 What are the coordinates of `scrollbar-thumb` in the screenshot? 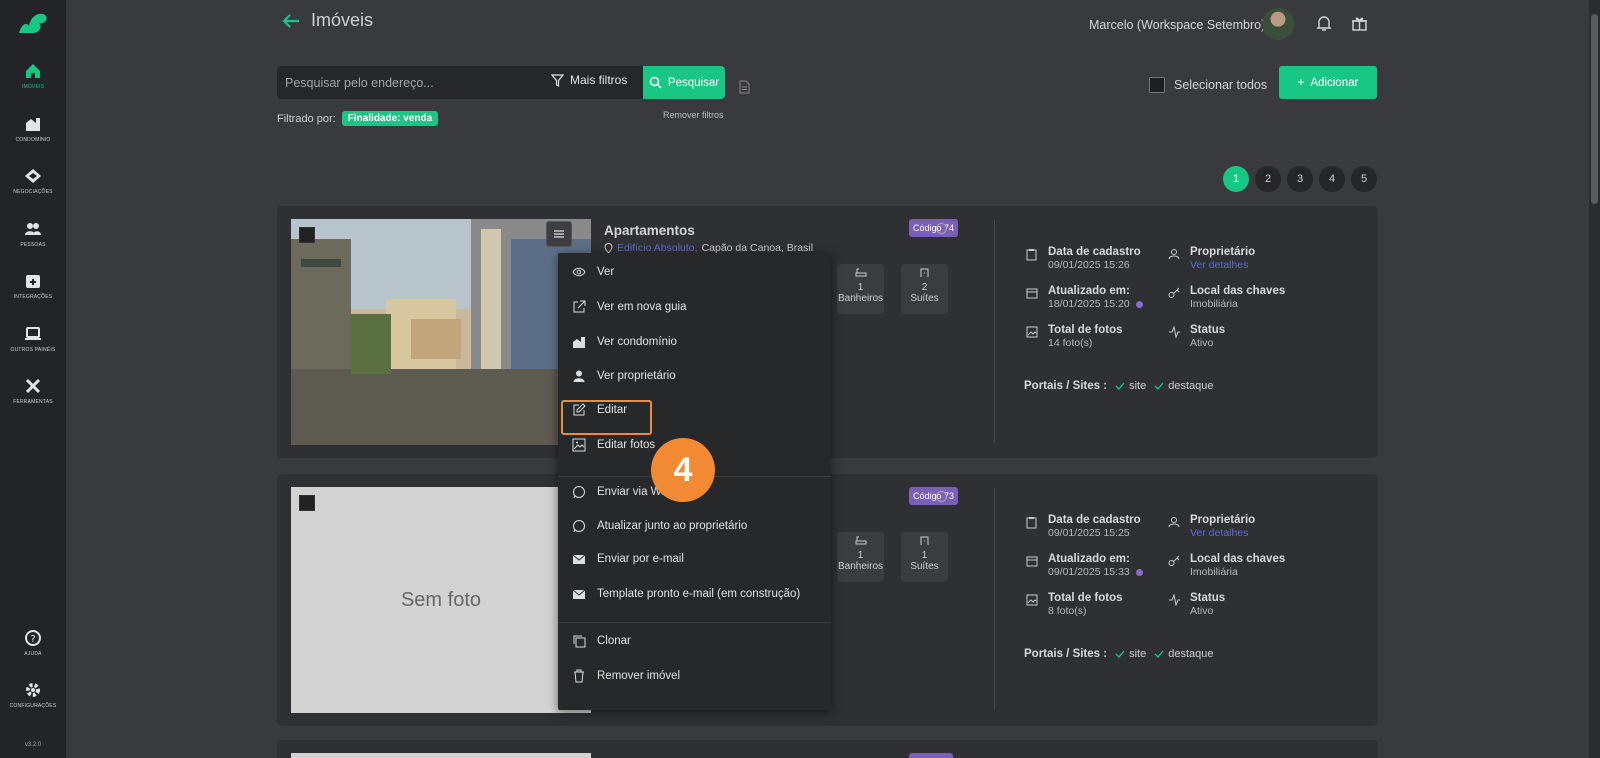 It's located at (1594, 109).